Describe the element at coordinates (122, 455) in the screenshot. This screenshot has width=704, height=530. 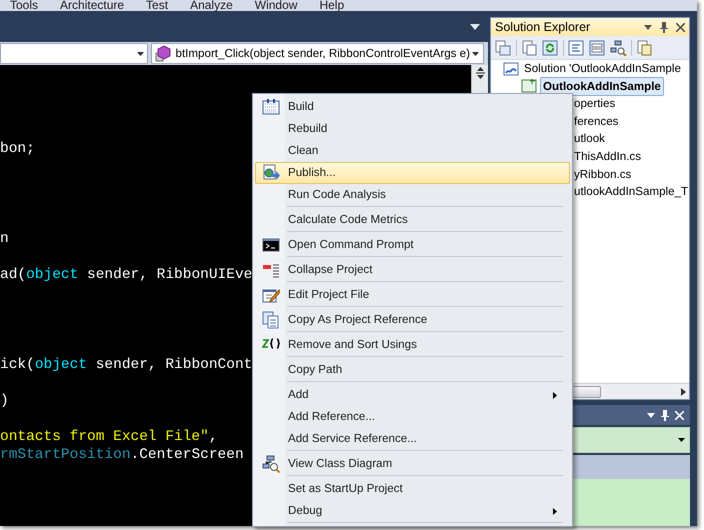
I see `code-line: rmStartPosition.CenterScreen` at that location.